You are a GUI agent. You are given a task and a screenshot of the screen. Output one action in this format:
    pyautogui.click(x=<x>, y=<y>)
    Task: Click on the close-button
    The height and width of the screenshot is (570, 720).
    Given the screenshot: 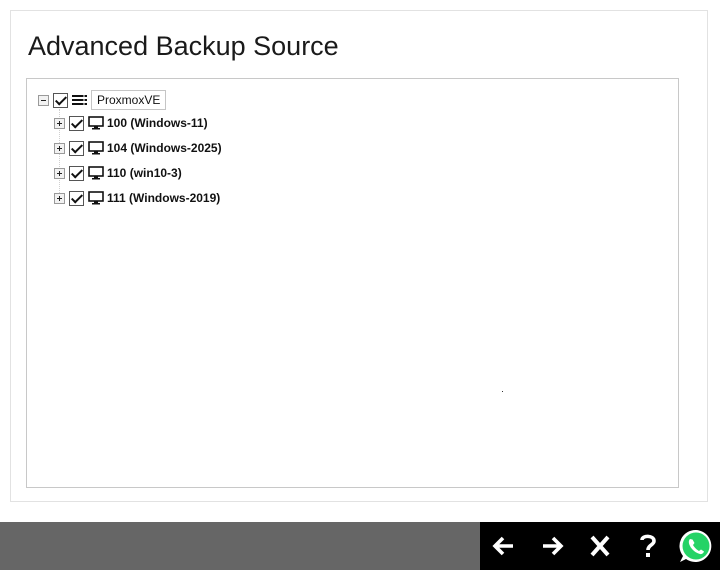 What is the action you would take?
    pyautogui.click(x=600, y=546)
    